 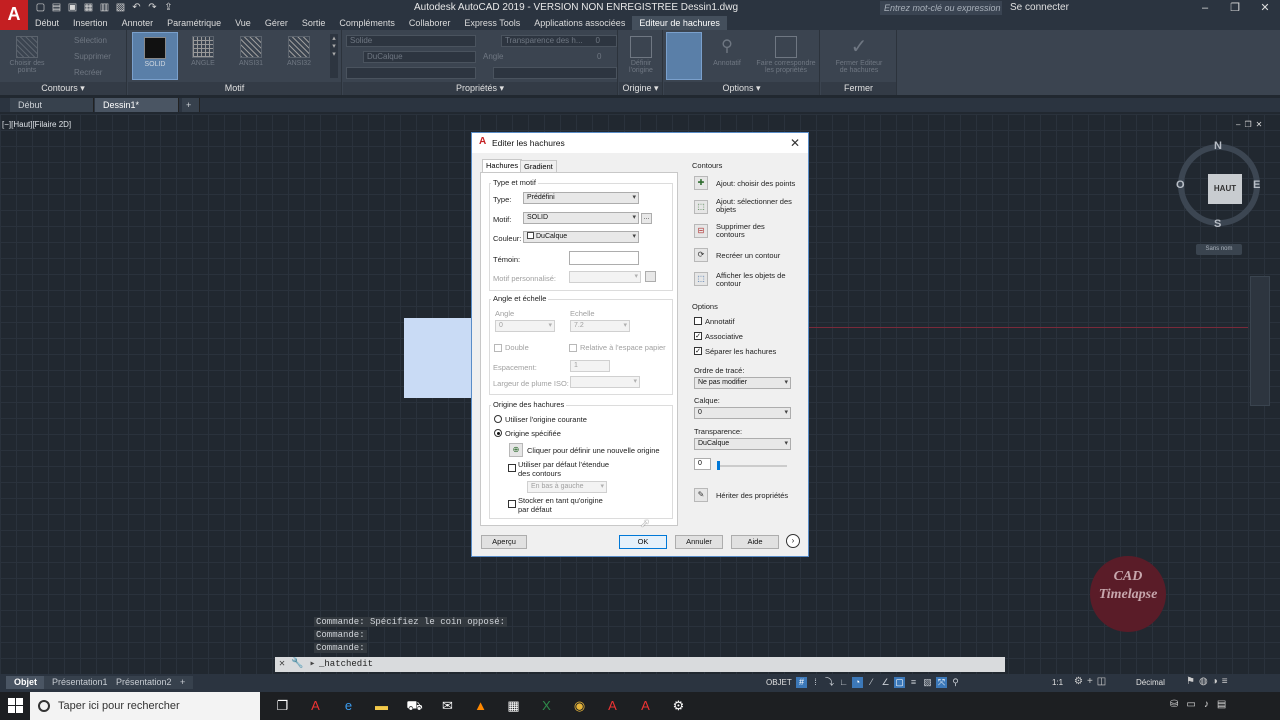 What do you see at coordinates (276, 23) in the screenshot?
I see `tab-gerer: Gérer` at bounding box center [276, 23].